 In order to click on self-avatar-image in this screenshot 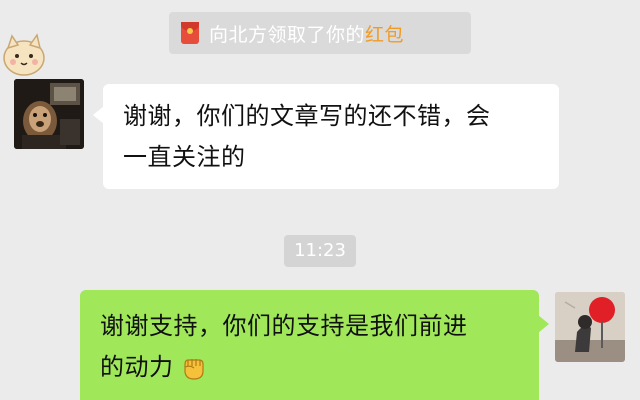, I will do `click(590, 327)`.